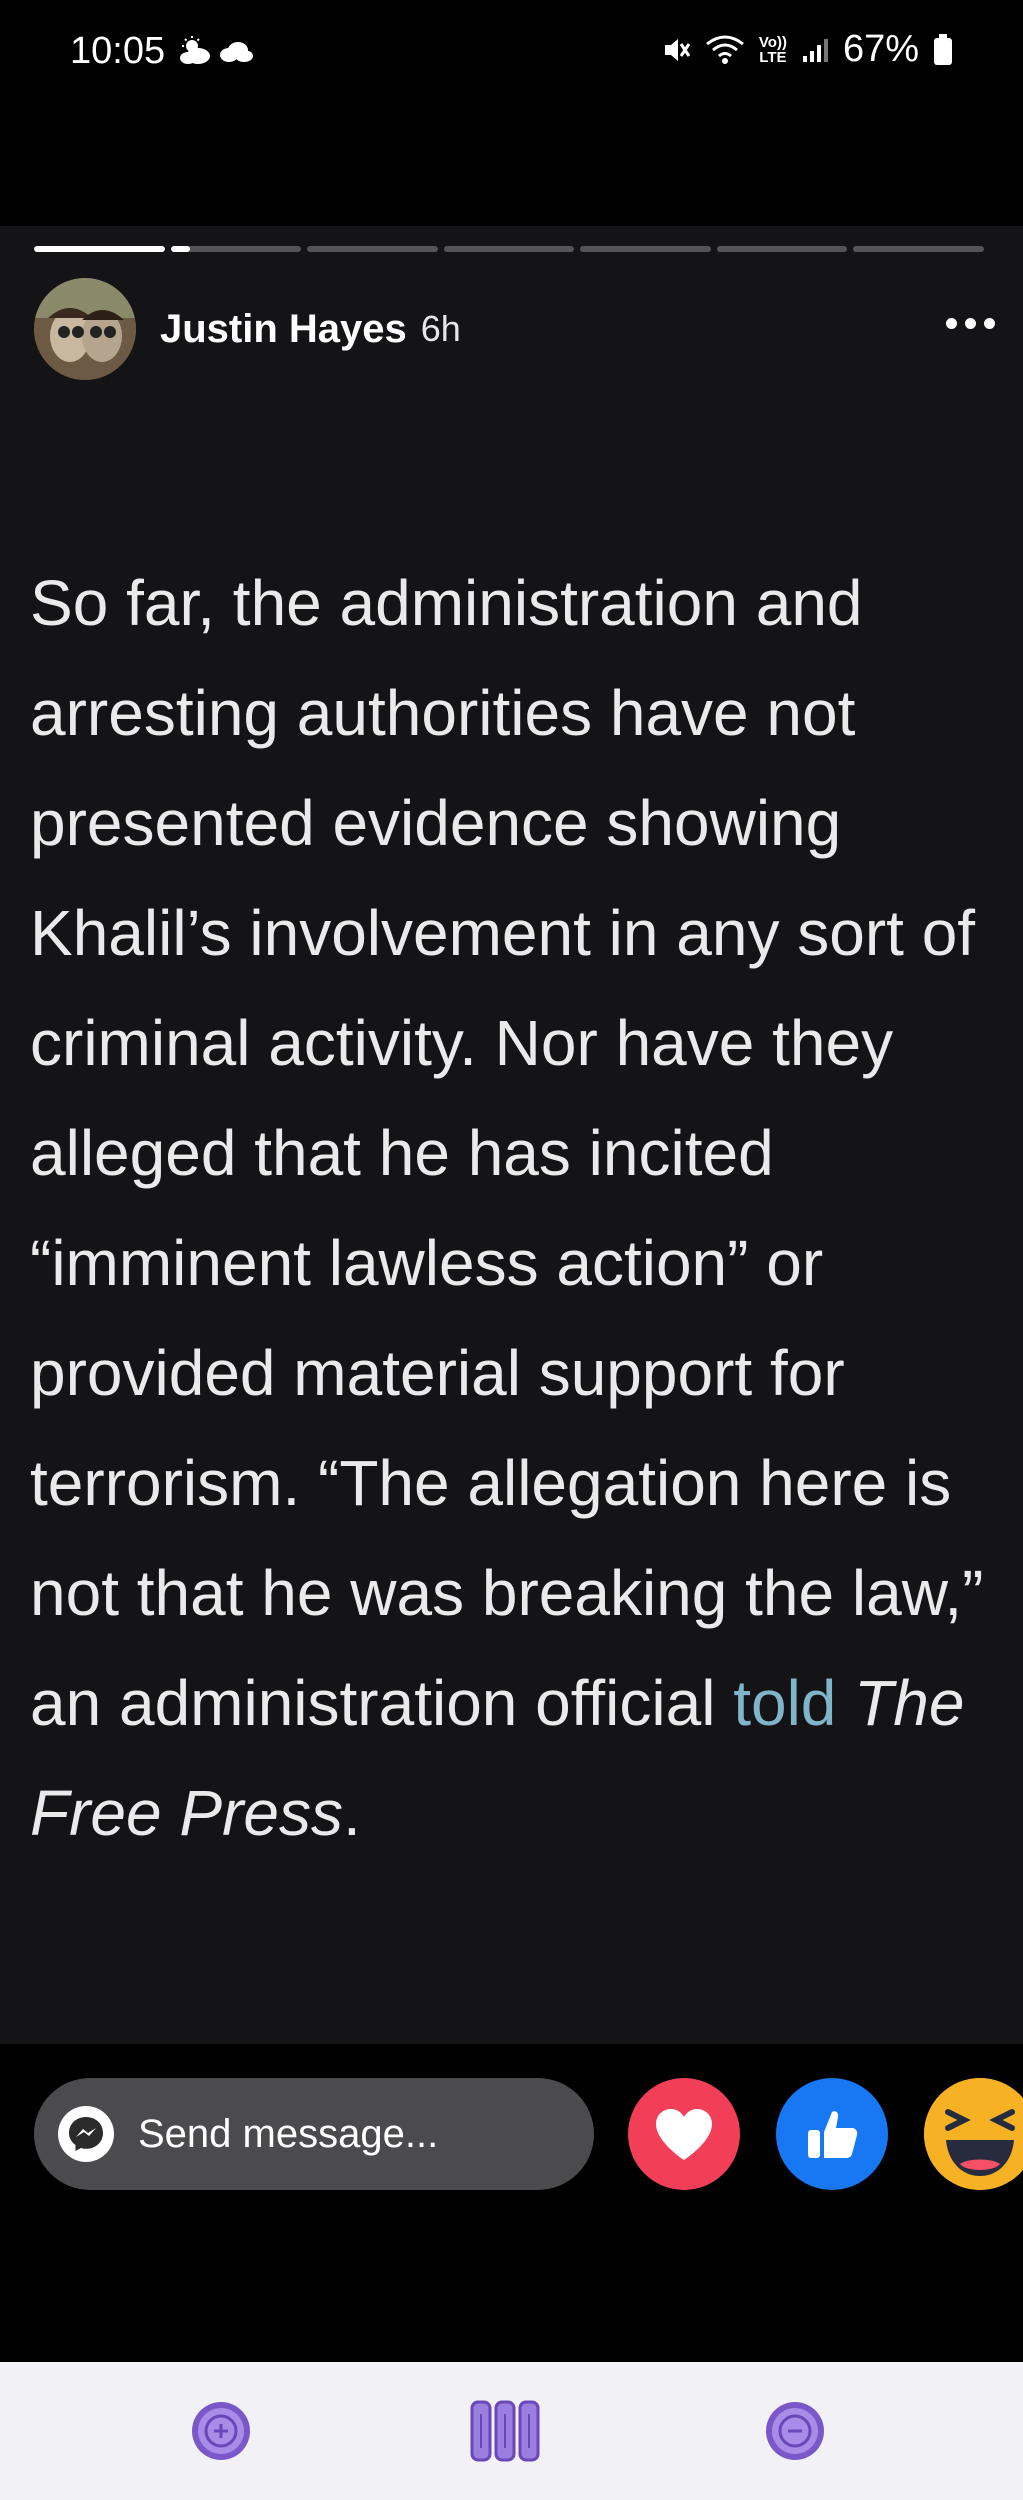 The image size is (1023, 2500). I want to click on volte-top: Vo)), so click(772, 42).